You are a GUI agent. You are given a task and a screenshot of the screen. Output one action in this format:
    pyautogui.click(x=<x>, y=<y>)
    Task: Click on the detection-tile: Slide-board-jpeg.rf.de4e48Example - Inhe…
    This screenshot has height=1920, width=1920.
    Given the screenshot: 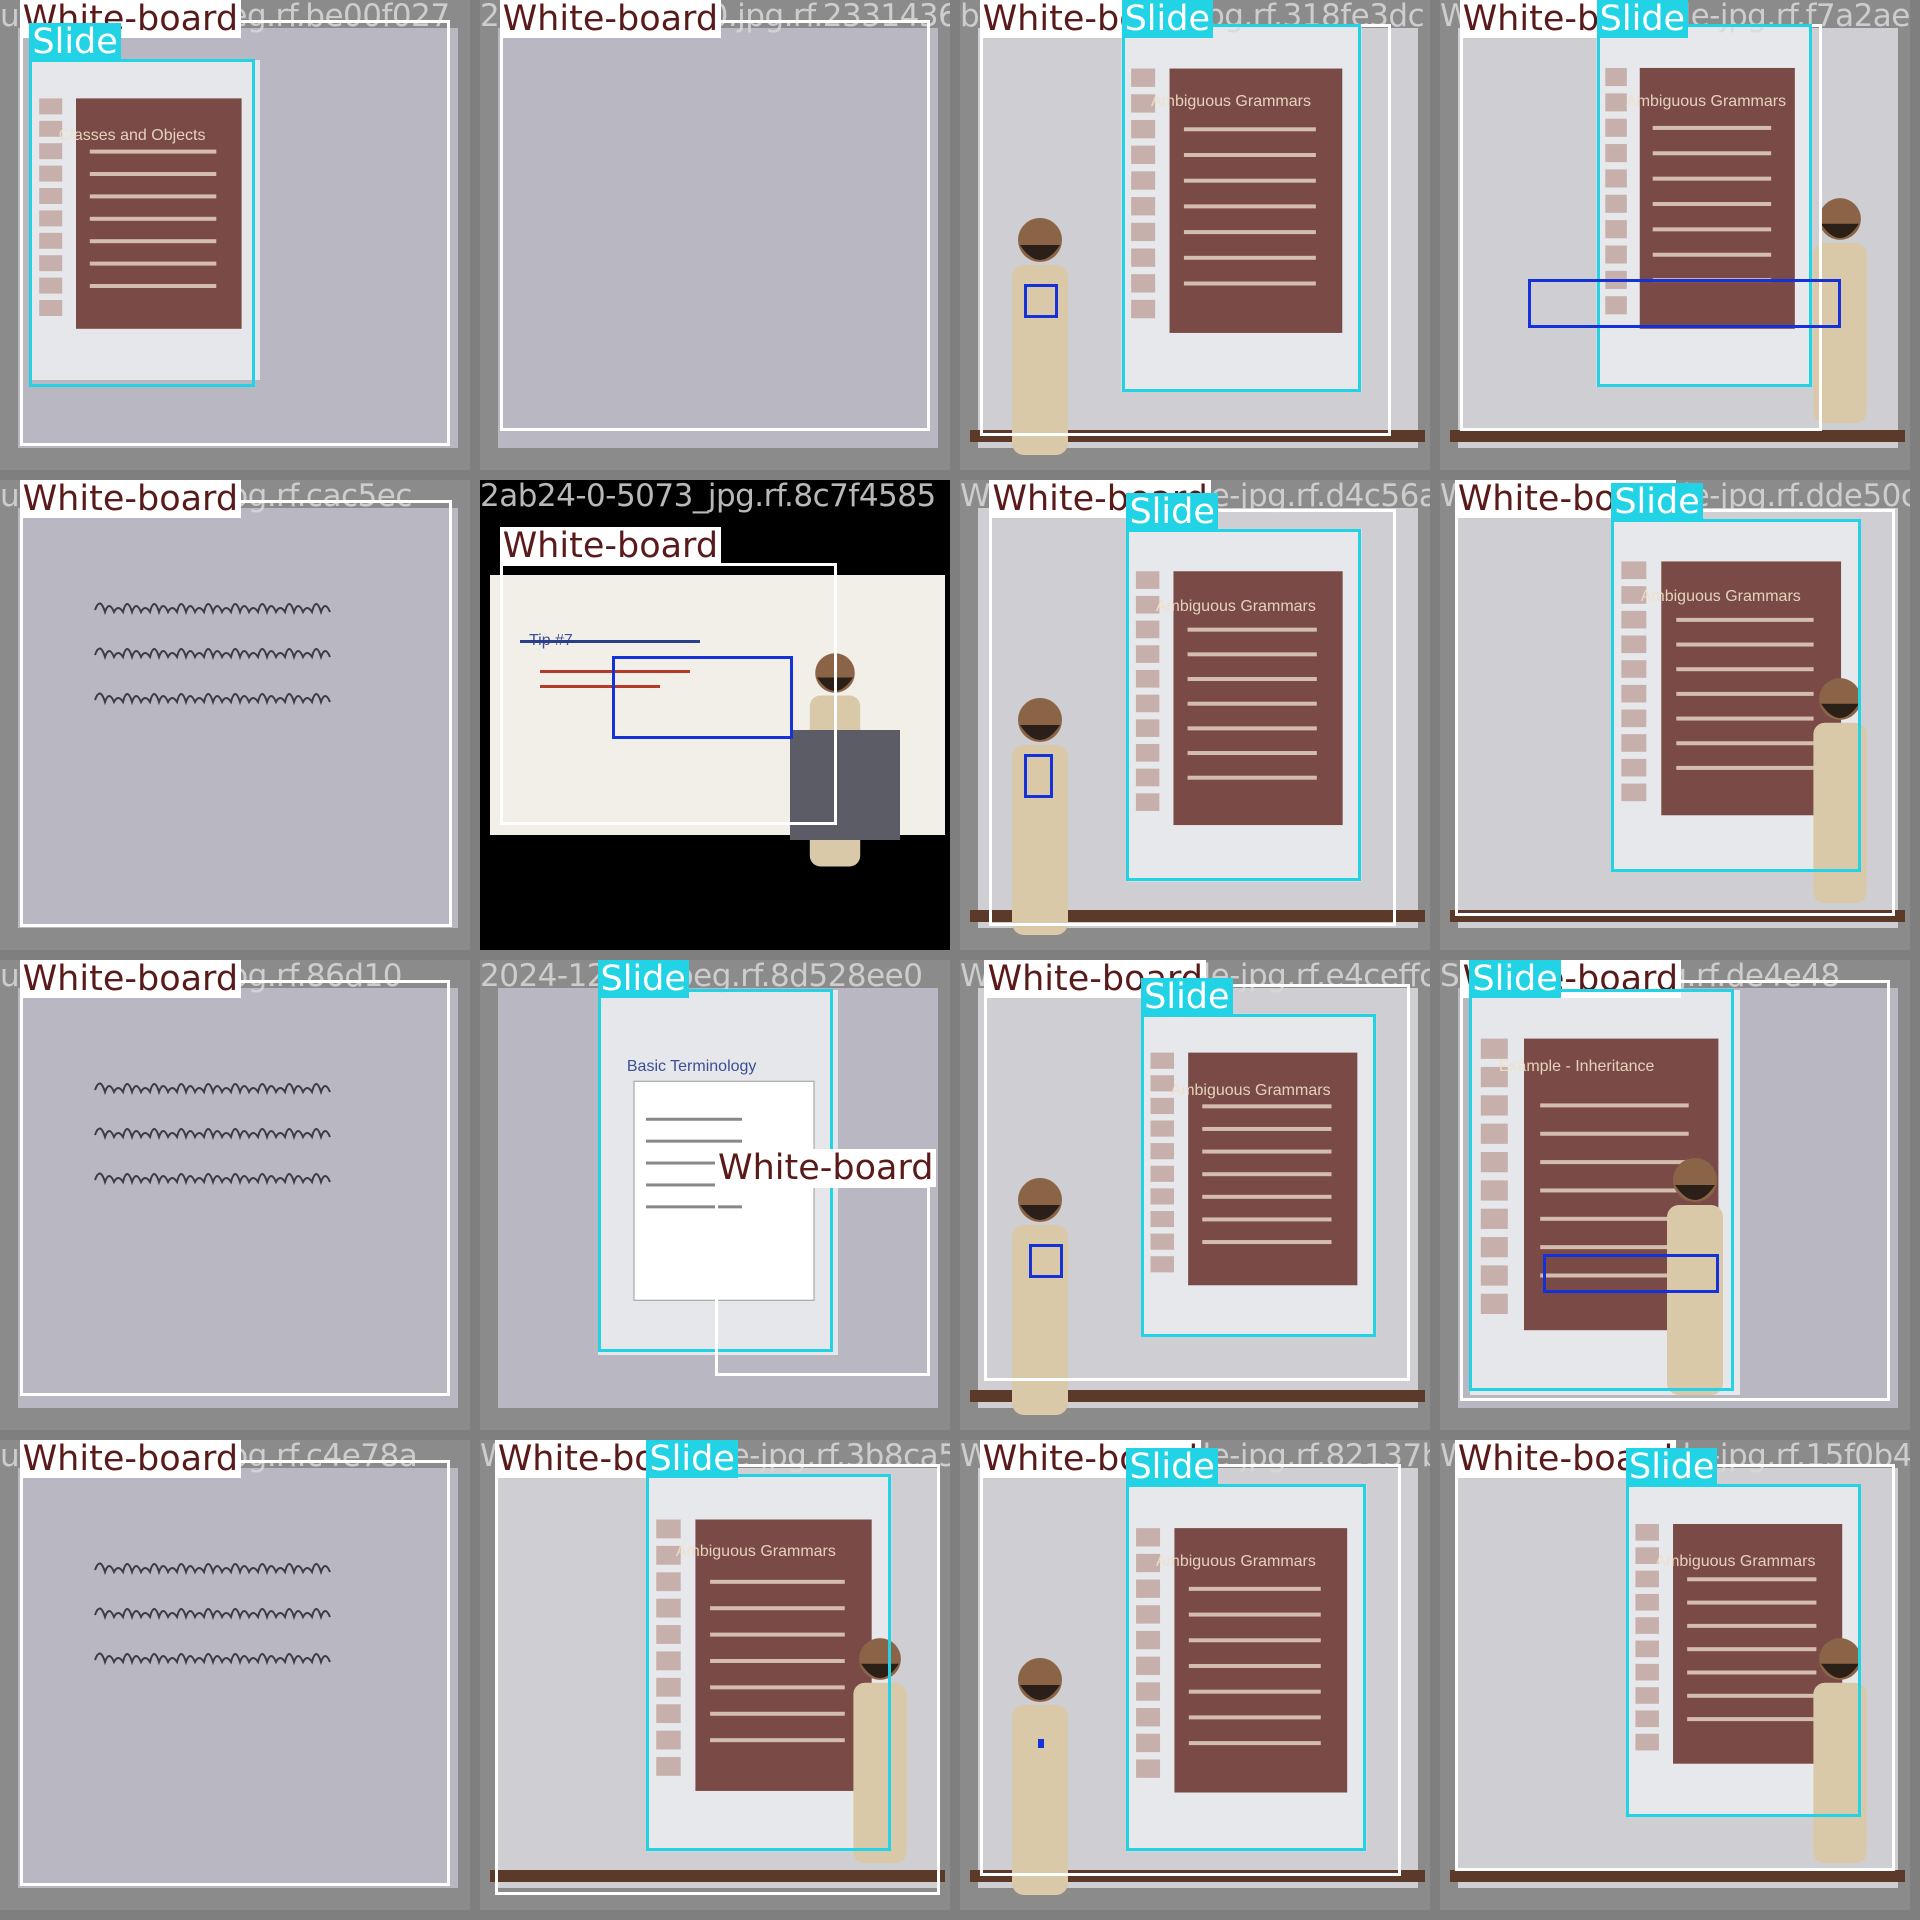 What is the action you would take?
    pyautogui.click(x=1675, y=1195)
    